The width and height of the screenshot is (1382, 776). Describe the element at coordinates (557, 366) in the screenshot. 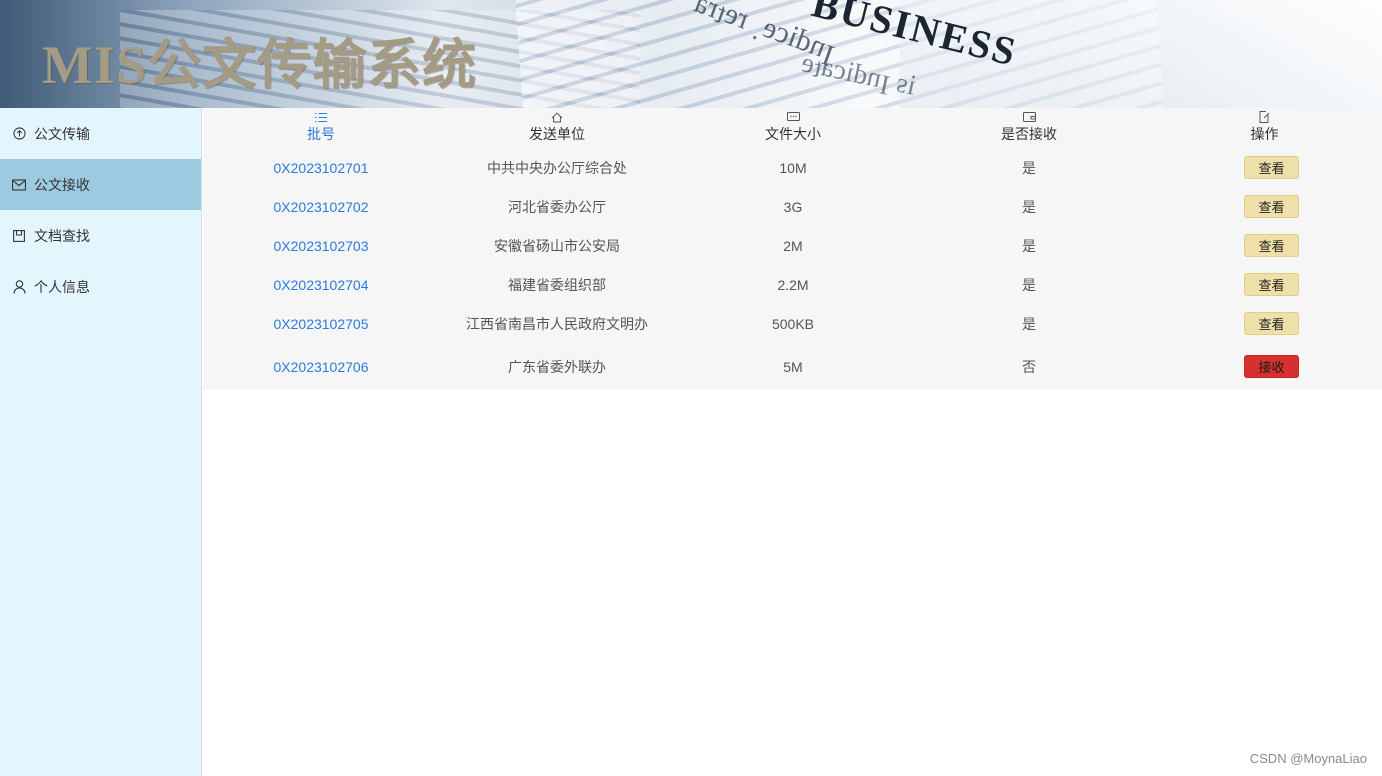

I see `sender-cell: 广东省委外联办` at that location.